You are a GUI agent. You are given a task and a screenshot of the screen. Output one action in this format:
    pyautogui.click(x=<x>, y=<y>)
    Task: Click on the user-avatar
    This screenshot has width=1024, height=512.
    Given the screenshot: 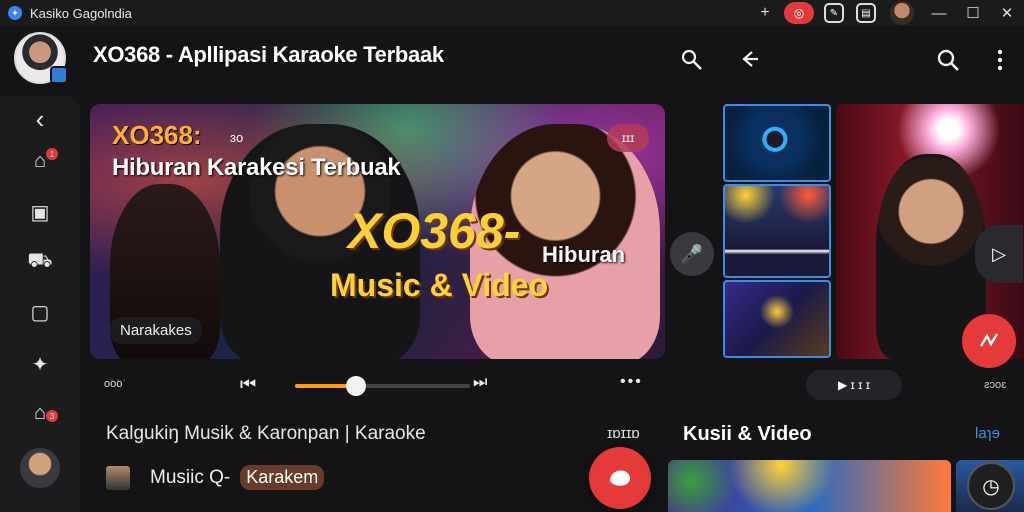 What is the action you would take?
    pyautogui.click(x=902, y=13)
    